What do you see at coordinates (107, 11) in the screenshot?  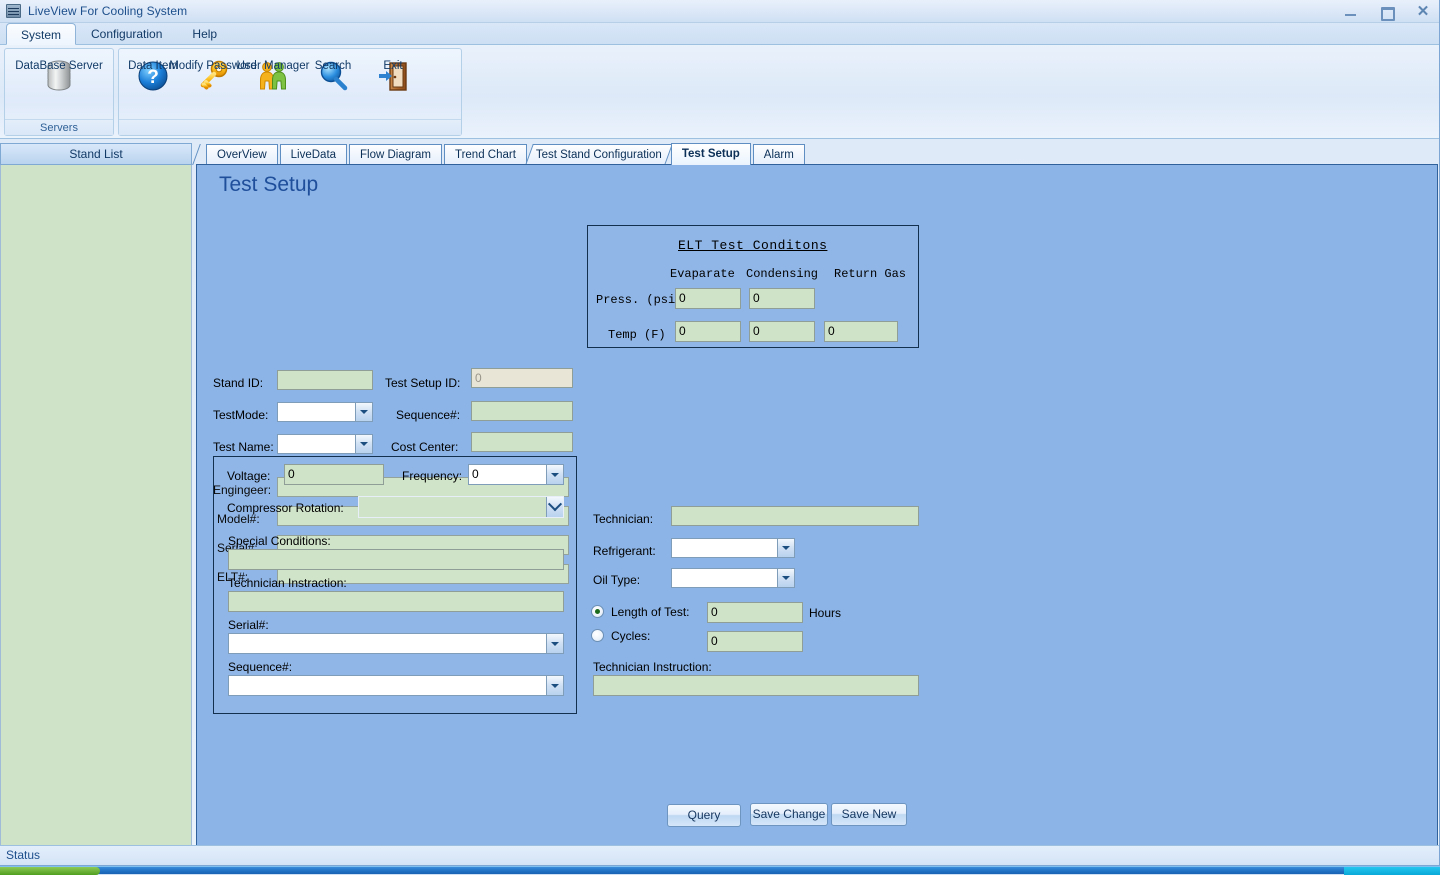 I see `window-title: LiveView For Cooling System` at bounding box center [107, 11].